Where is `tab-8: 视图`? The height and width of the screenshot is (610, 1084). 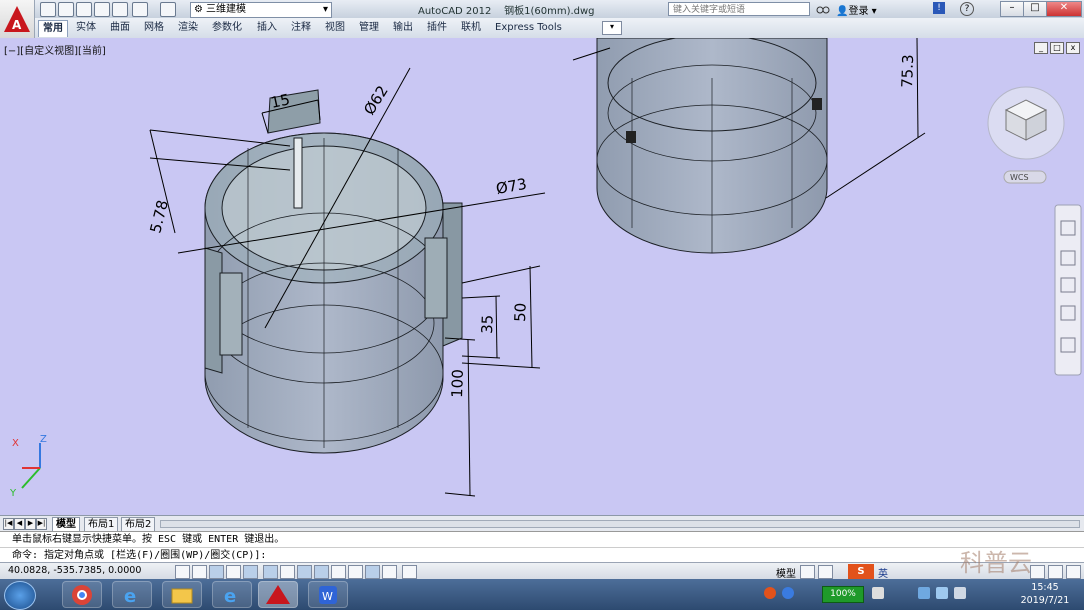 tab-8: 视图 is located at coordinates (335, 28).